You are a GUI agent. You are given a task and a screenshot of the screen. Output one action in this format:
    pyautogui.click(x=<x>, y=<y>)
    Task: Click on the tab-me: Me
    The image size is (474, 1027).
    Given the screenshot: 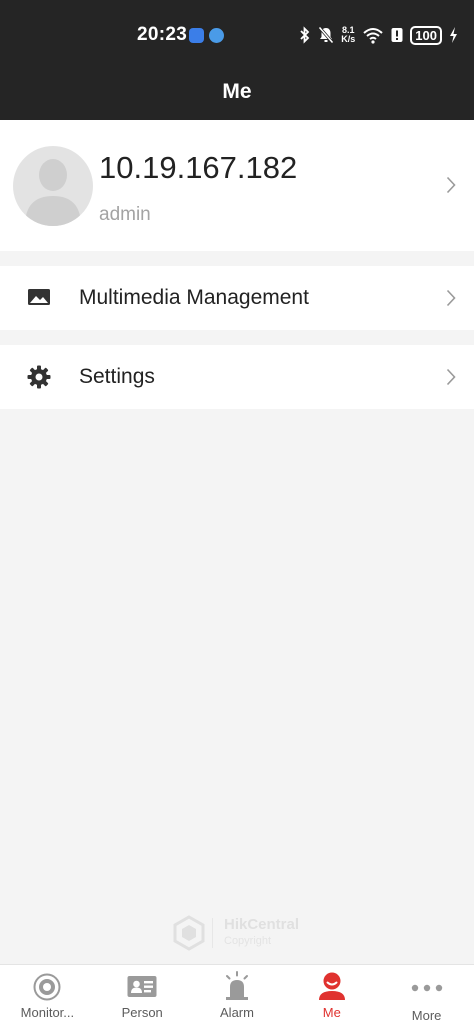 What is the action you would take?
    pyautogui.click(x=331, y=996)
    